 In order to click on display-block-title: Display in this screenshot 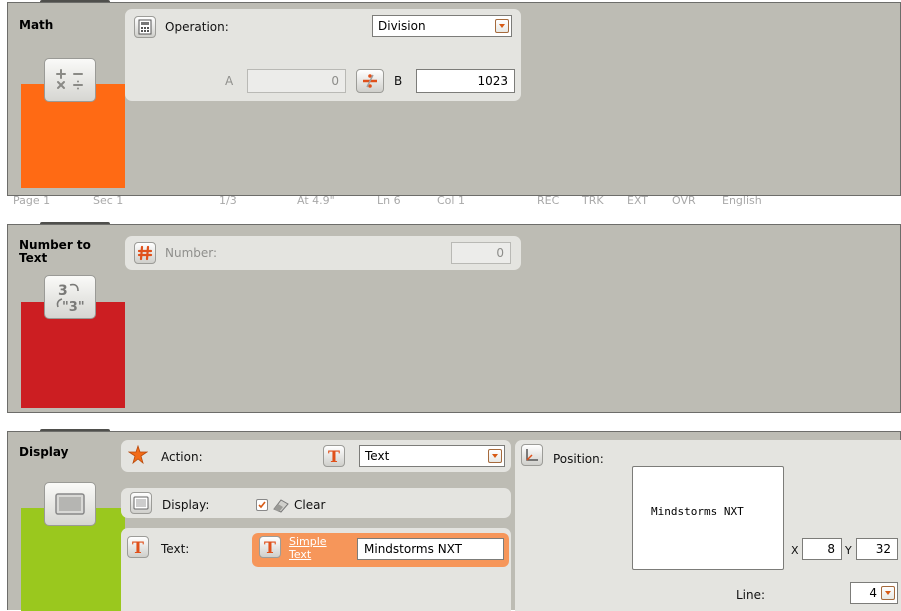, I will do `click(44, 452)`.